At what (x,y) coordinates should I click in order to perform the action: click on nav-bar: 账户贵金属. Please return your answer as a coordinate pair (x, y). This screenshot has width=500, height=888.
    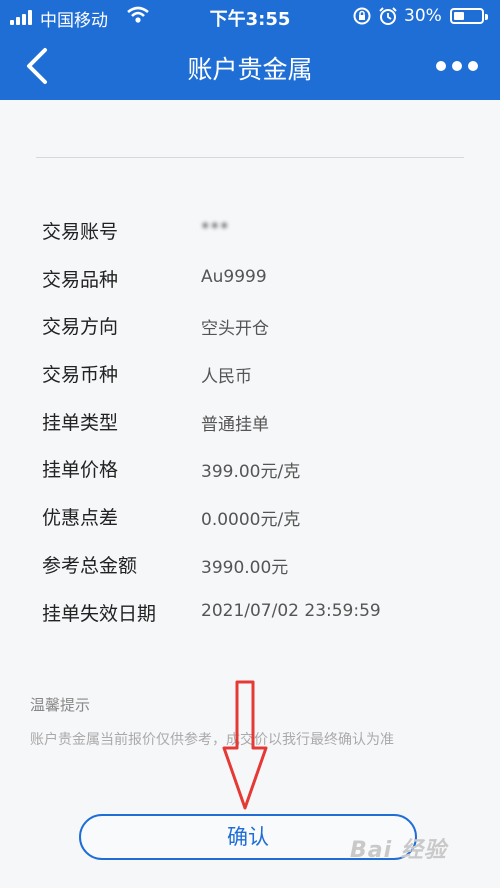
    Looking at the image, I should click on (250, 67).